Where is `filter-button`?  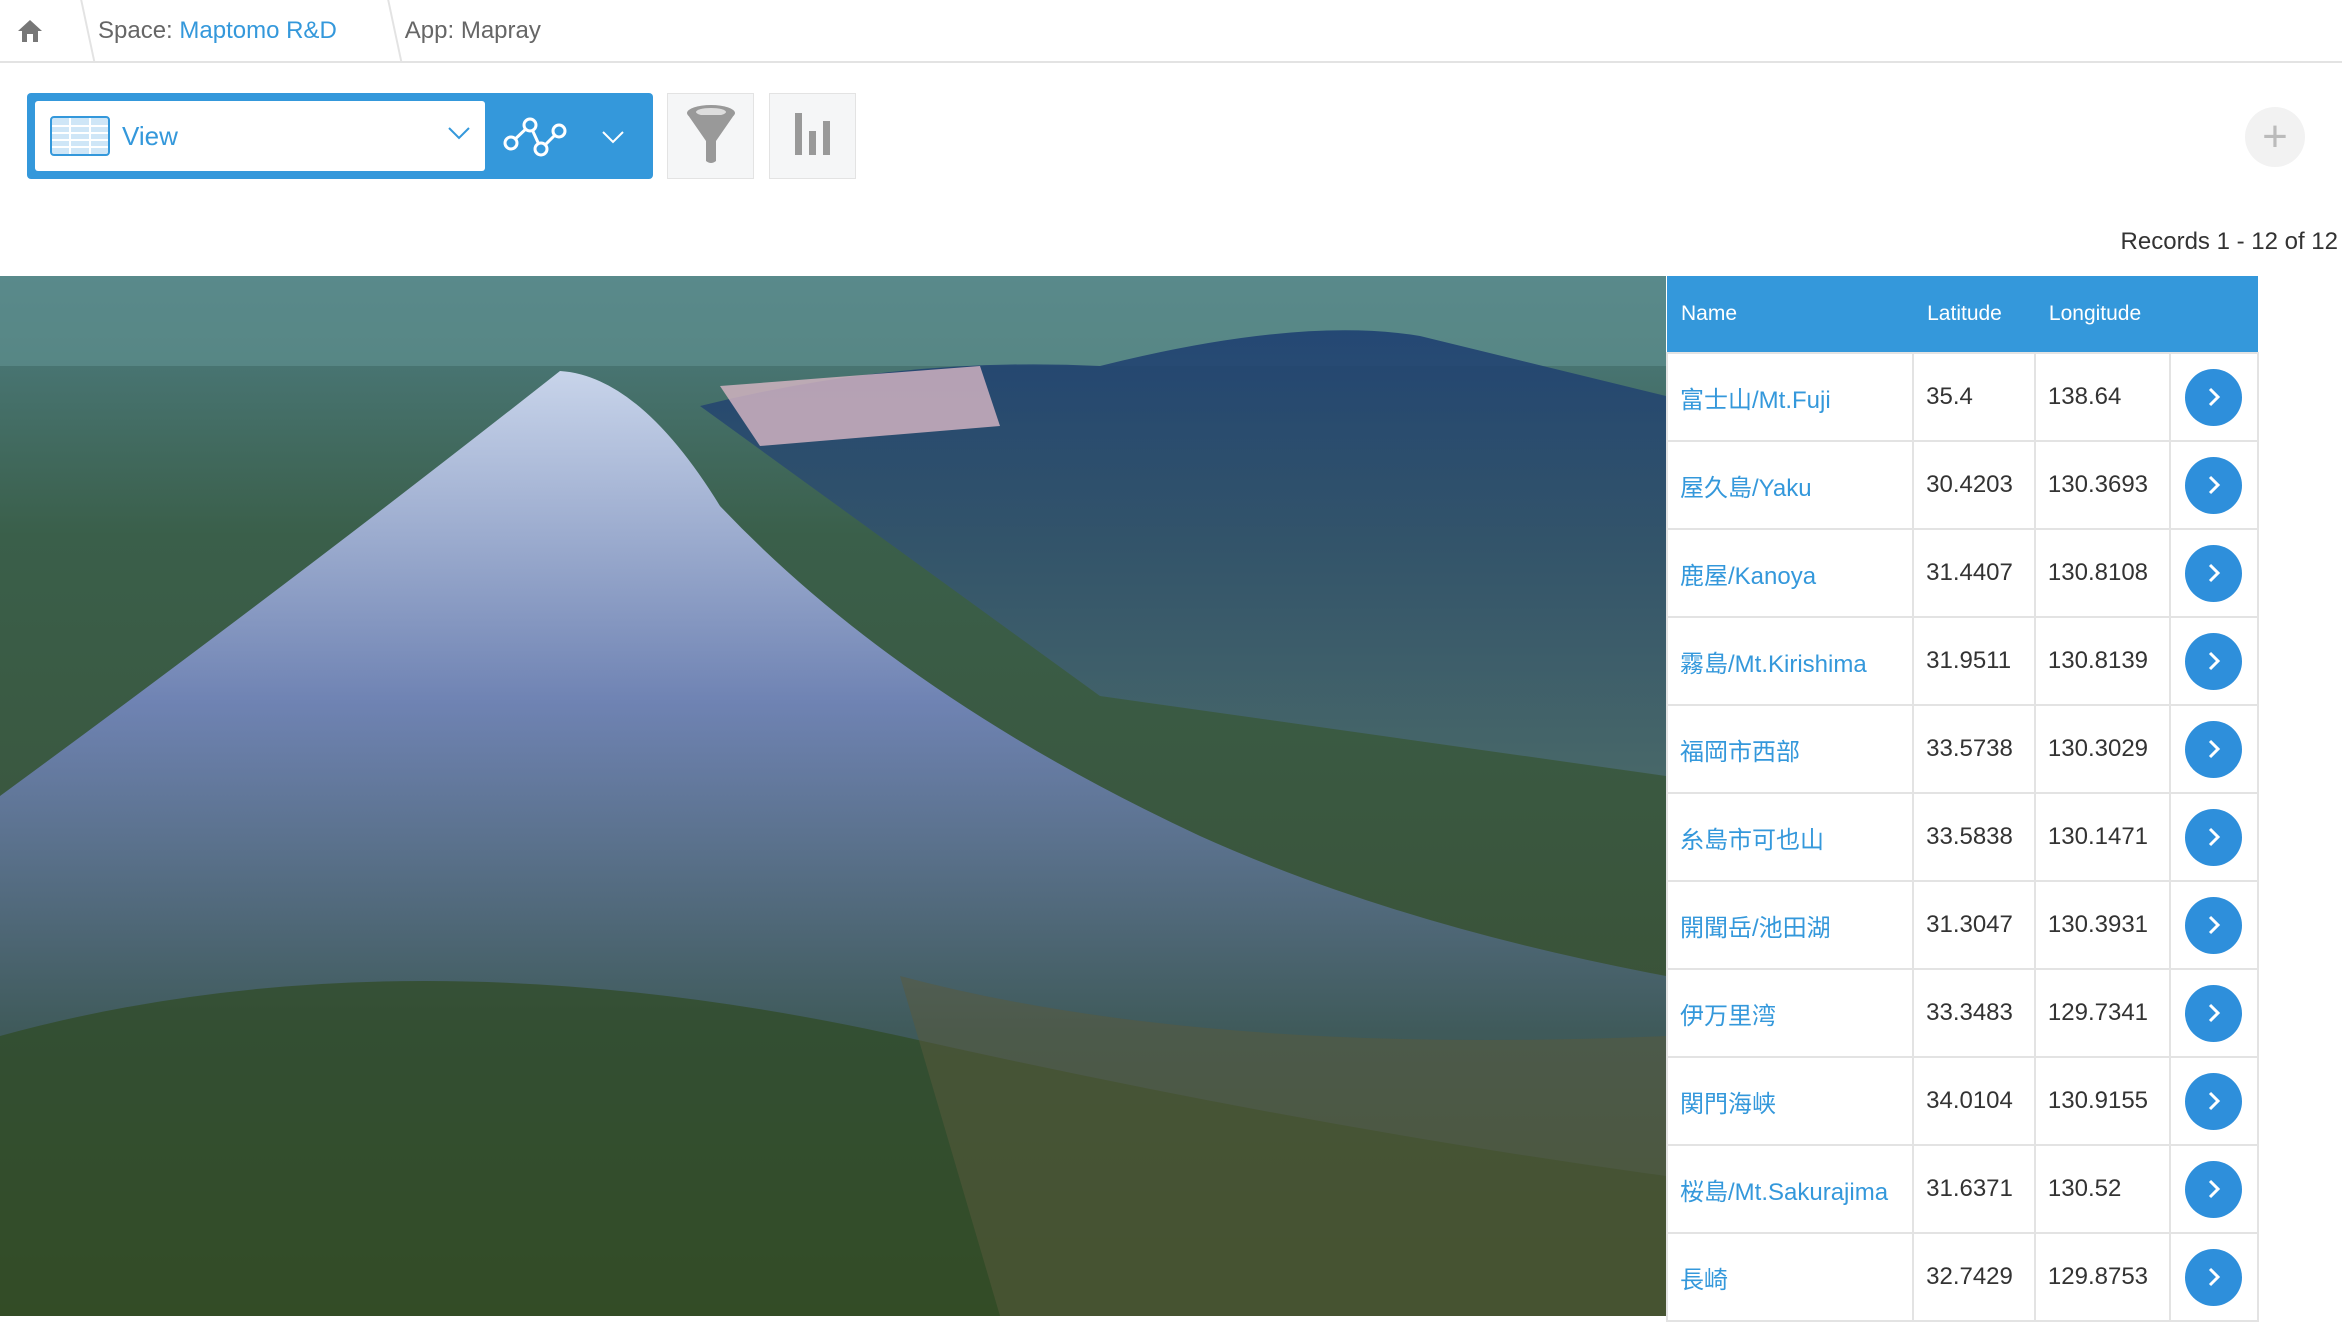
filter-button is located at coordinates (710, 136).